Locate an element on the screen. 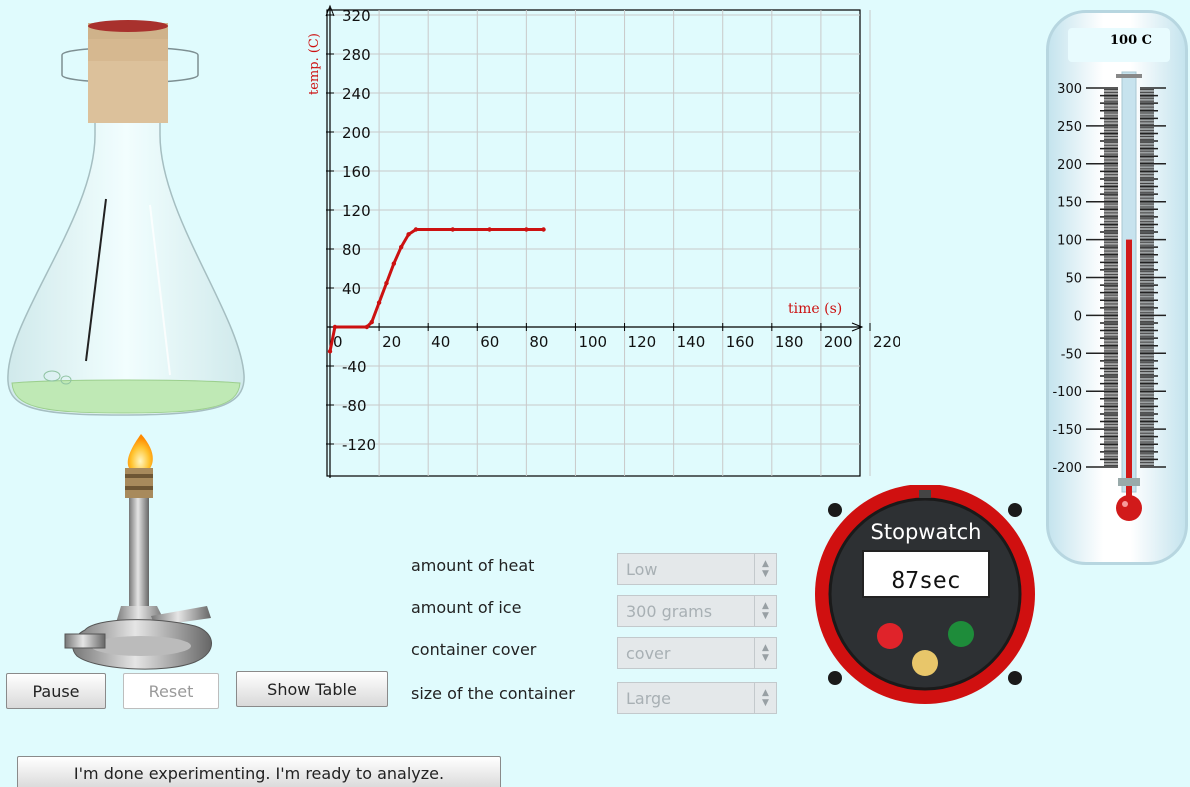  thermometer-scale-label: 250 is located at coordinates (1069, 127).